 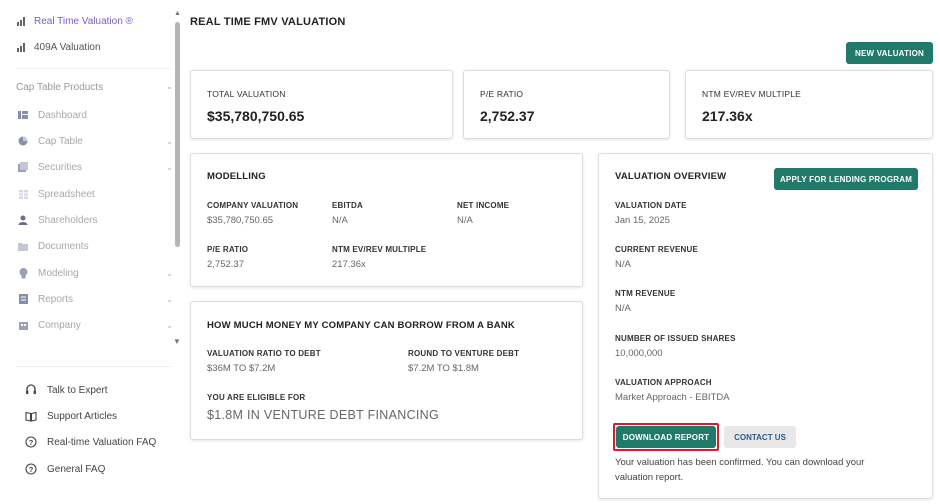 I want to click on page-title: REAL TIME FMV VALUATION, so click(x=268, y=22).